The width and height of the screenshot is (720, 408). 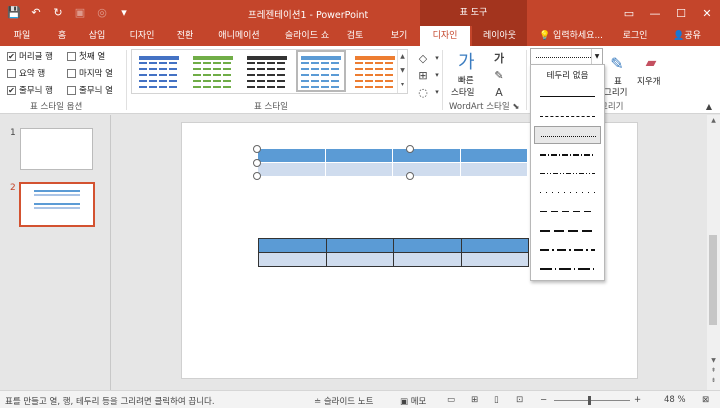 What do you see at coordinates (437, 75) in the screenshot?
I see `borders-dropdown-icon: ▾` at bounding box center [437, 75].